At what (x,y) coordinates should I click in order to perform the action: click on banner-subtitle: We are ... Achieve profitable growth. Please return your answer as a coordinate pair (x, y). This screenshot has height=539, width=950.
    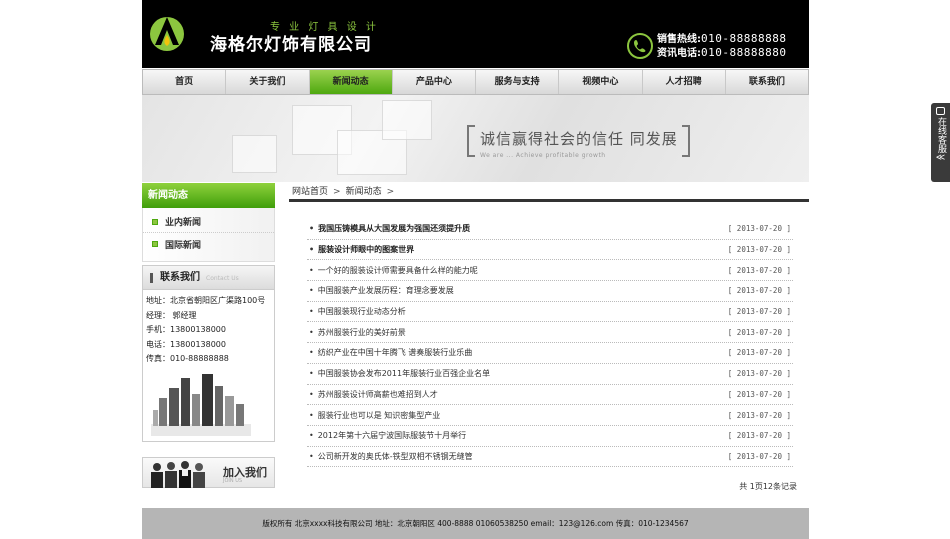
    Looking at the image, I should click on (543, 155).